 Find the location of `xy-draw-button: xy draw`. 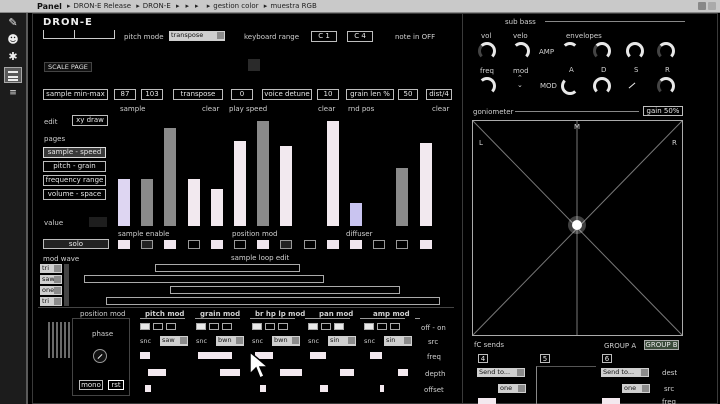

xy-draw-button: xy draw is located at coordinates (90, 120).